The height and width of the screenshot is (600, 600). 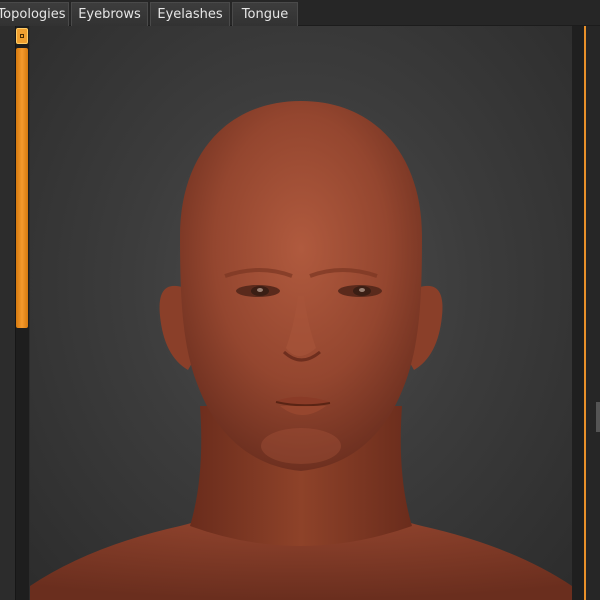 I want to click on right-panel-edge, so click(x=586, y=313).